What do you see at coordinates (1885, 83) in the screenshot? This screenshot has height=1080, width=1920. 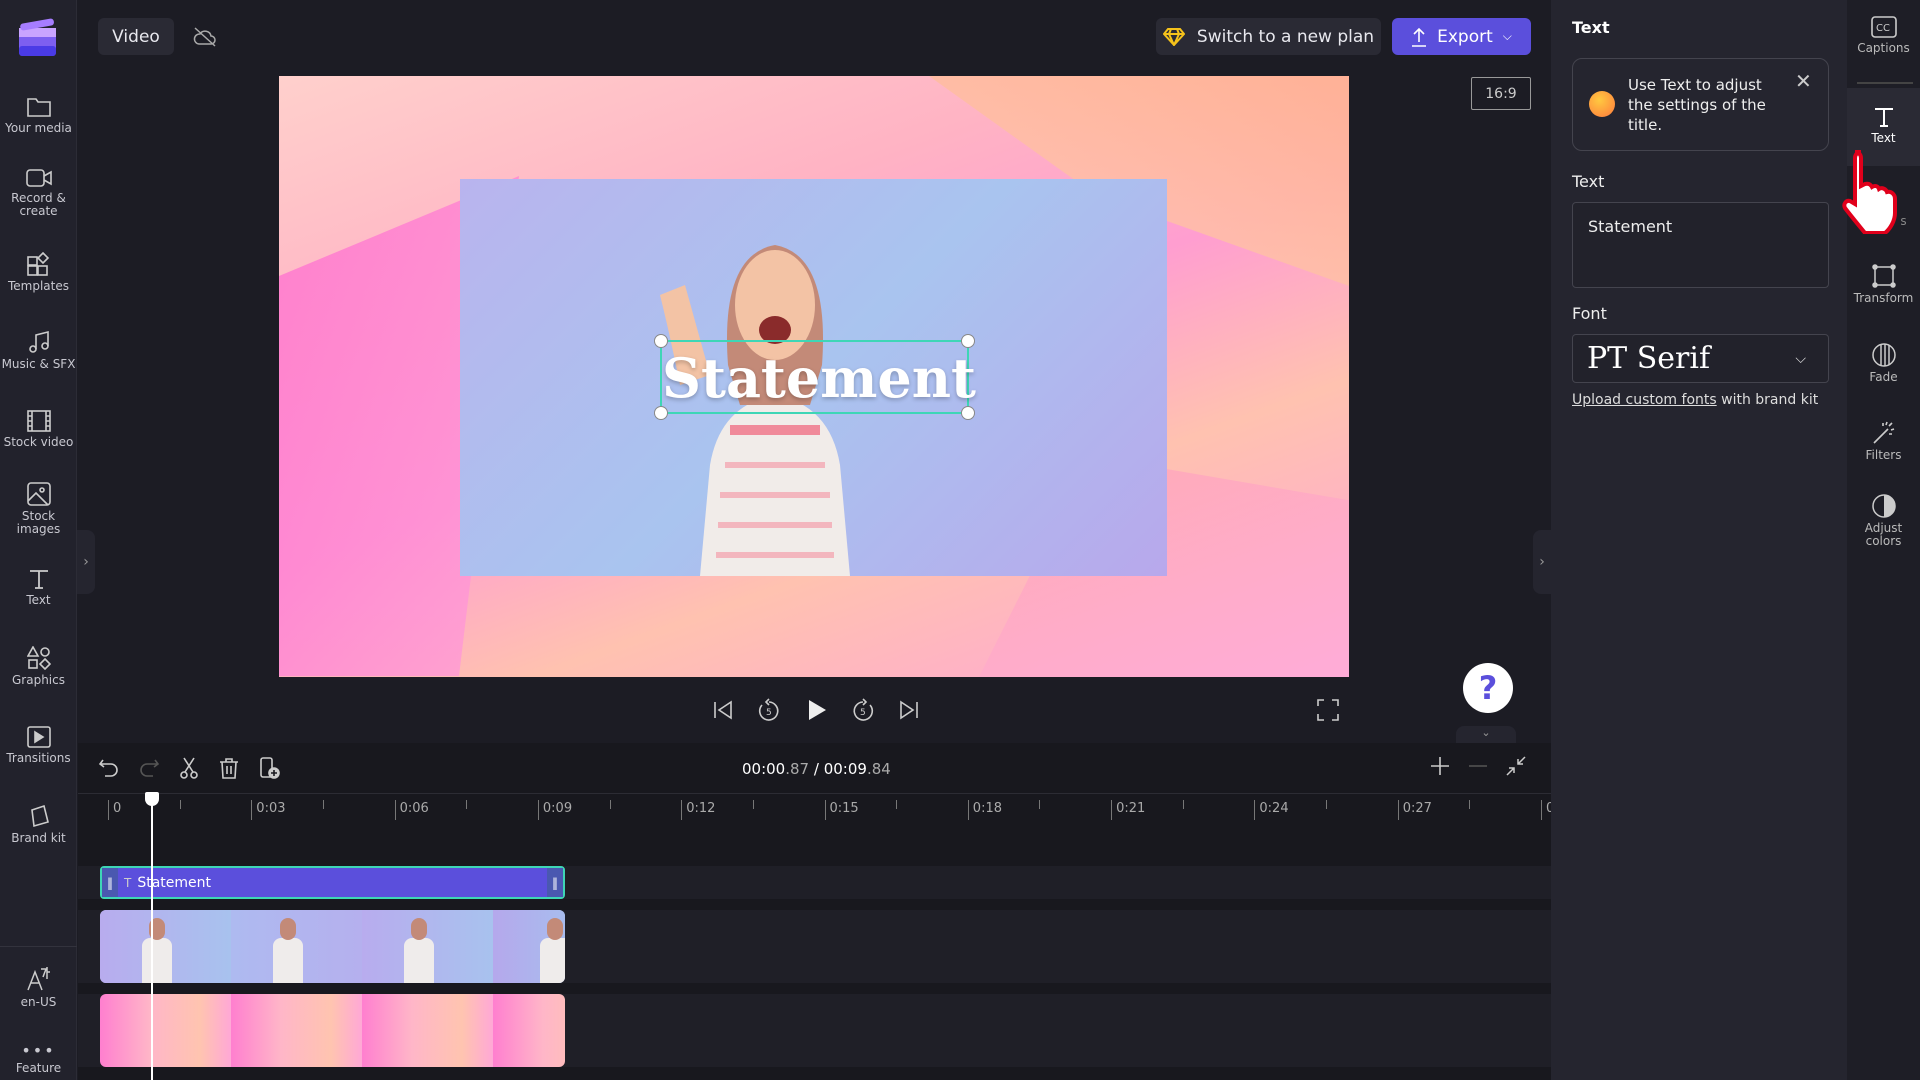 I see `divider` at bounding box center [1885, 83].